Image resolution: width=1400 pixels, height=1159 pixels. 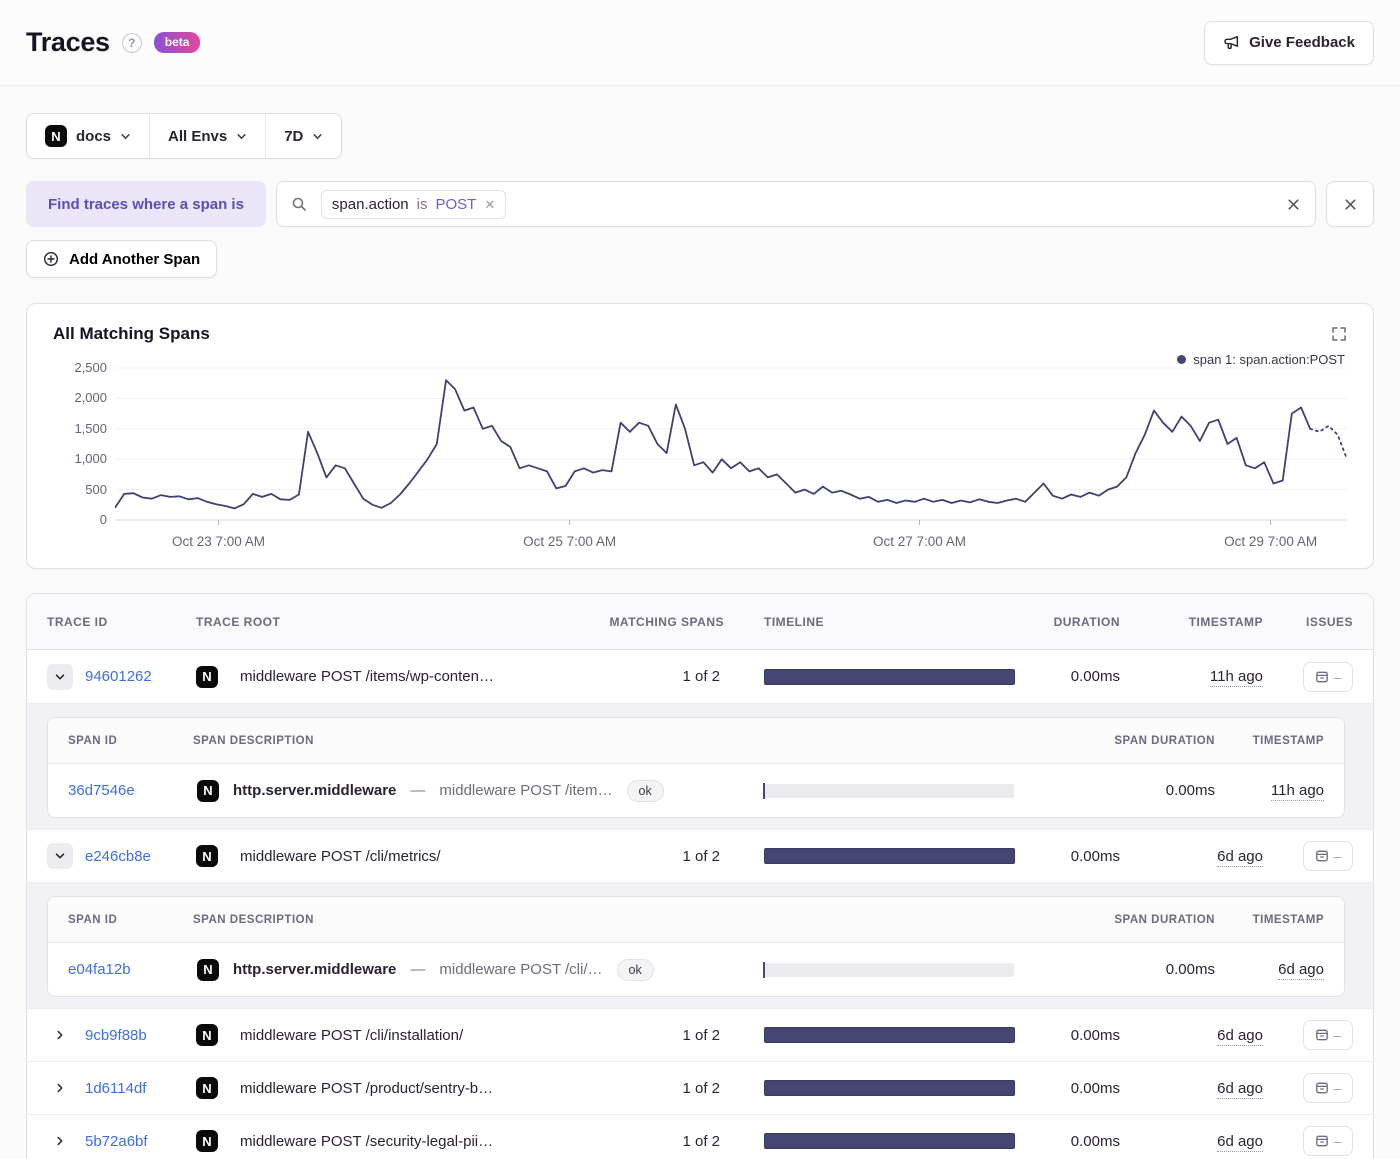 I want to click on give-feedback-button: Give Feedback, so click(x=1289, y=42).